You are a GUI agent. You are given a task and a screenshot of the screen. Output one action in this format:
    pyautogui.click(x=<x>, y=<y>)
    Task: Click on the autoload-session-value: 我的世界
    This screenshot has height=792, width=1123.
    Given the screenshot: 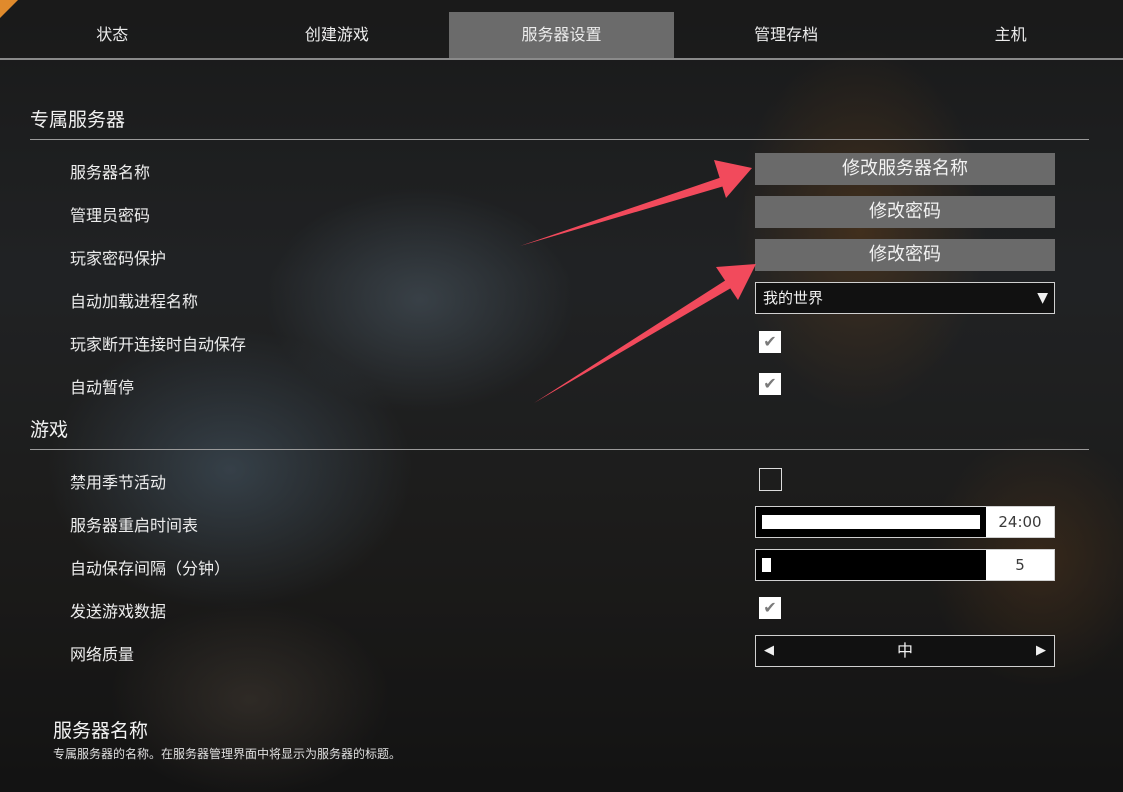 What is the action you would take?
    pyautogui.click(x=793, y=298)
    